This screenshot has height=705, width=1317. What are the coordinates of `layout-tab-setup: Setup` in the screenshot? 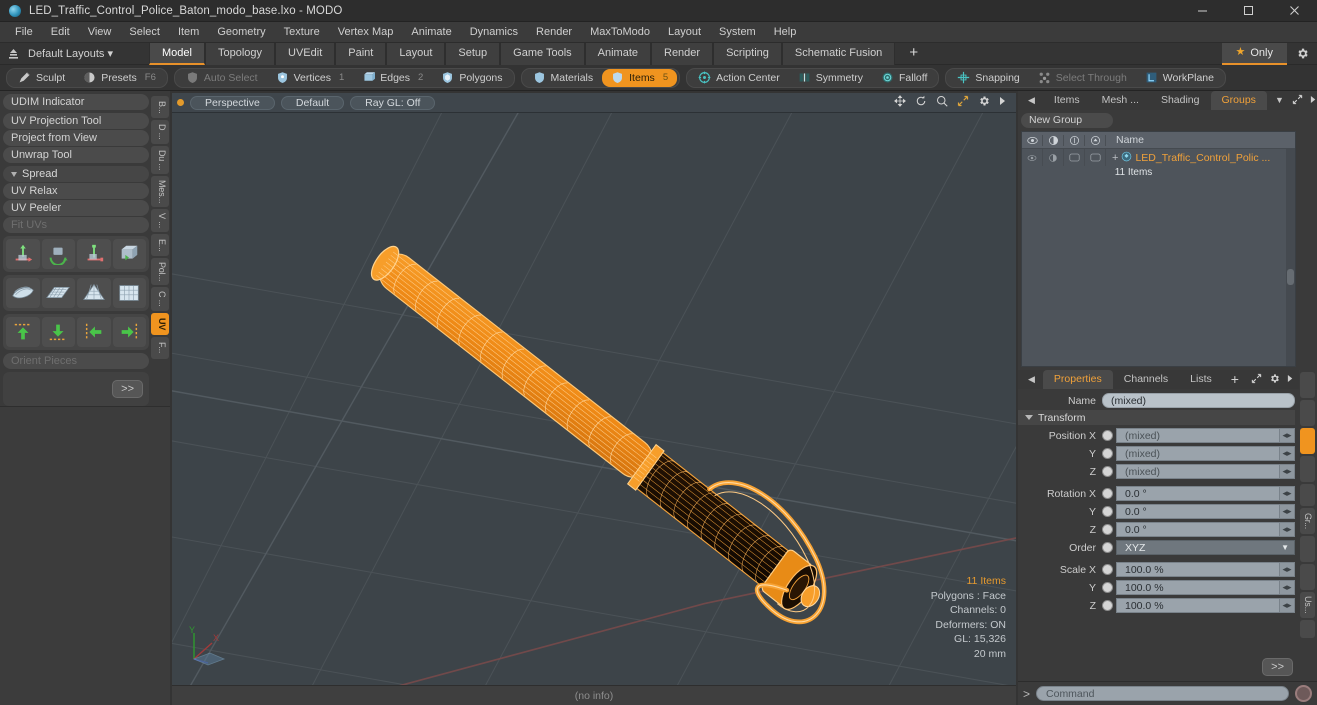 It's located at (473, 53).